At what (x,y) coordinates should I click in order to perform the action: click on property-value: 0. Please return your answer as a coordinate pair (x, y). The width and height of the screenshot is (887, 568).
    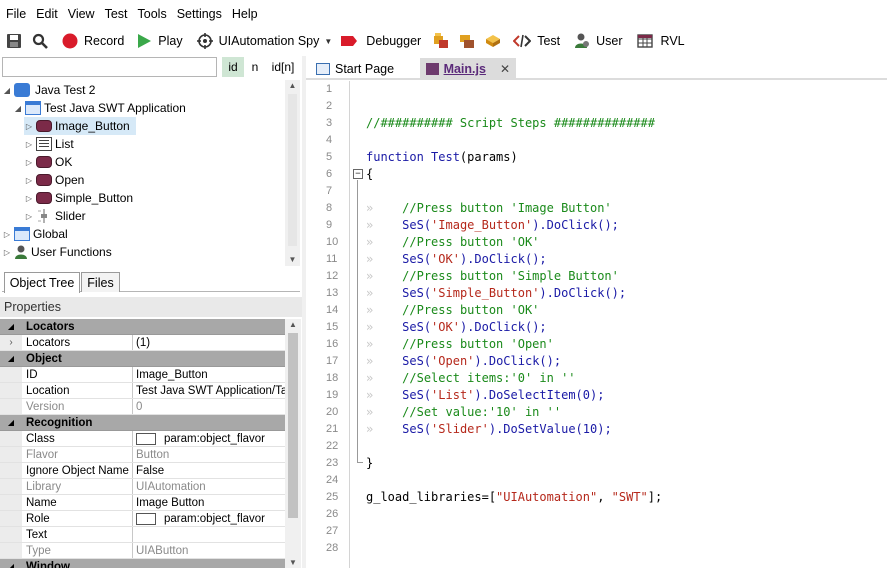
    Looking at the image, I should click on (209, 406).